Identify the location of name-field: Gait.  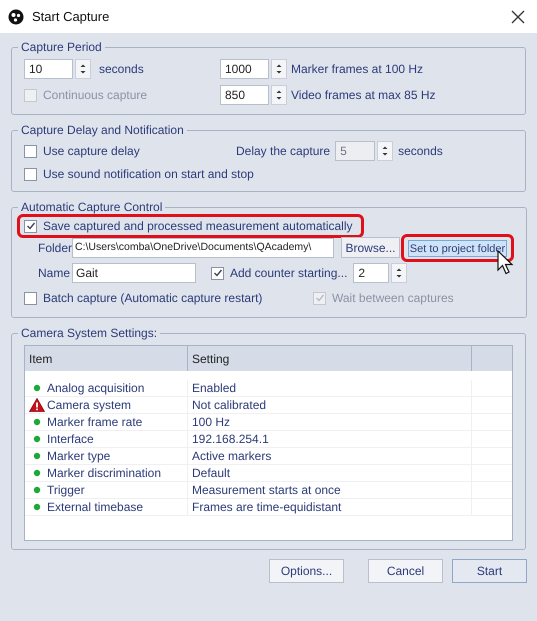
(134, 273).